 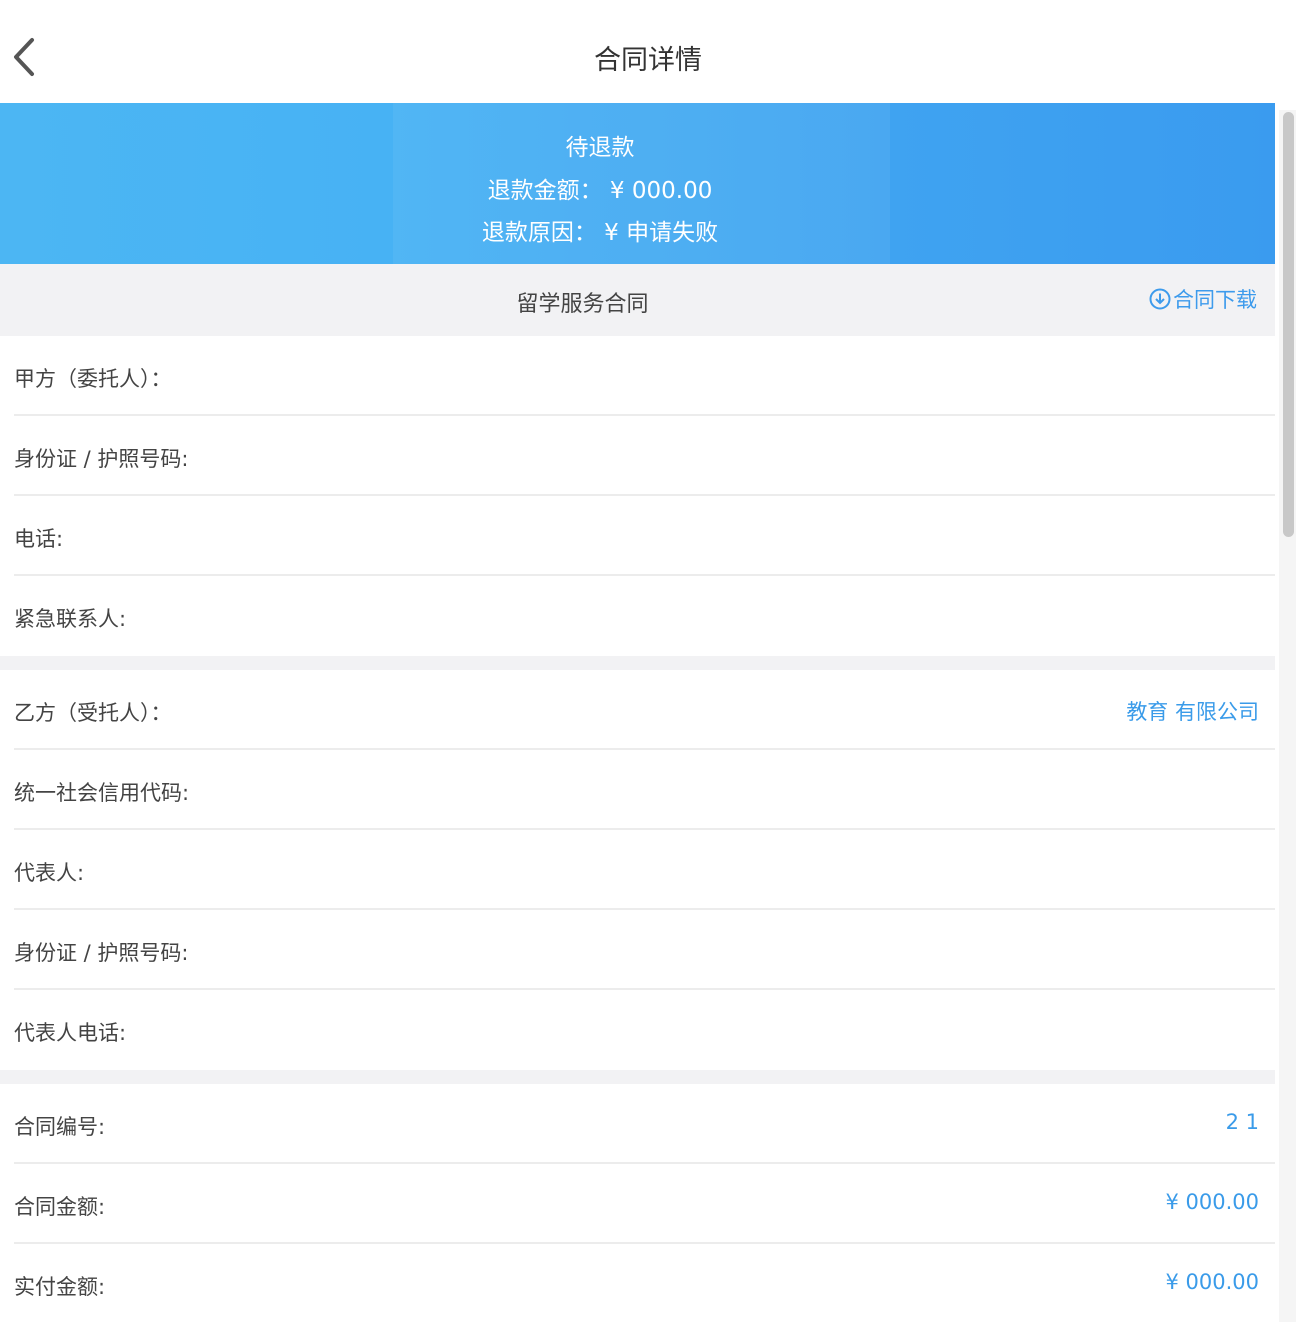 I want to click on field-label: 代表人电话:, so click(x=70, y=1033).